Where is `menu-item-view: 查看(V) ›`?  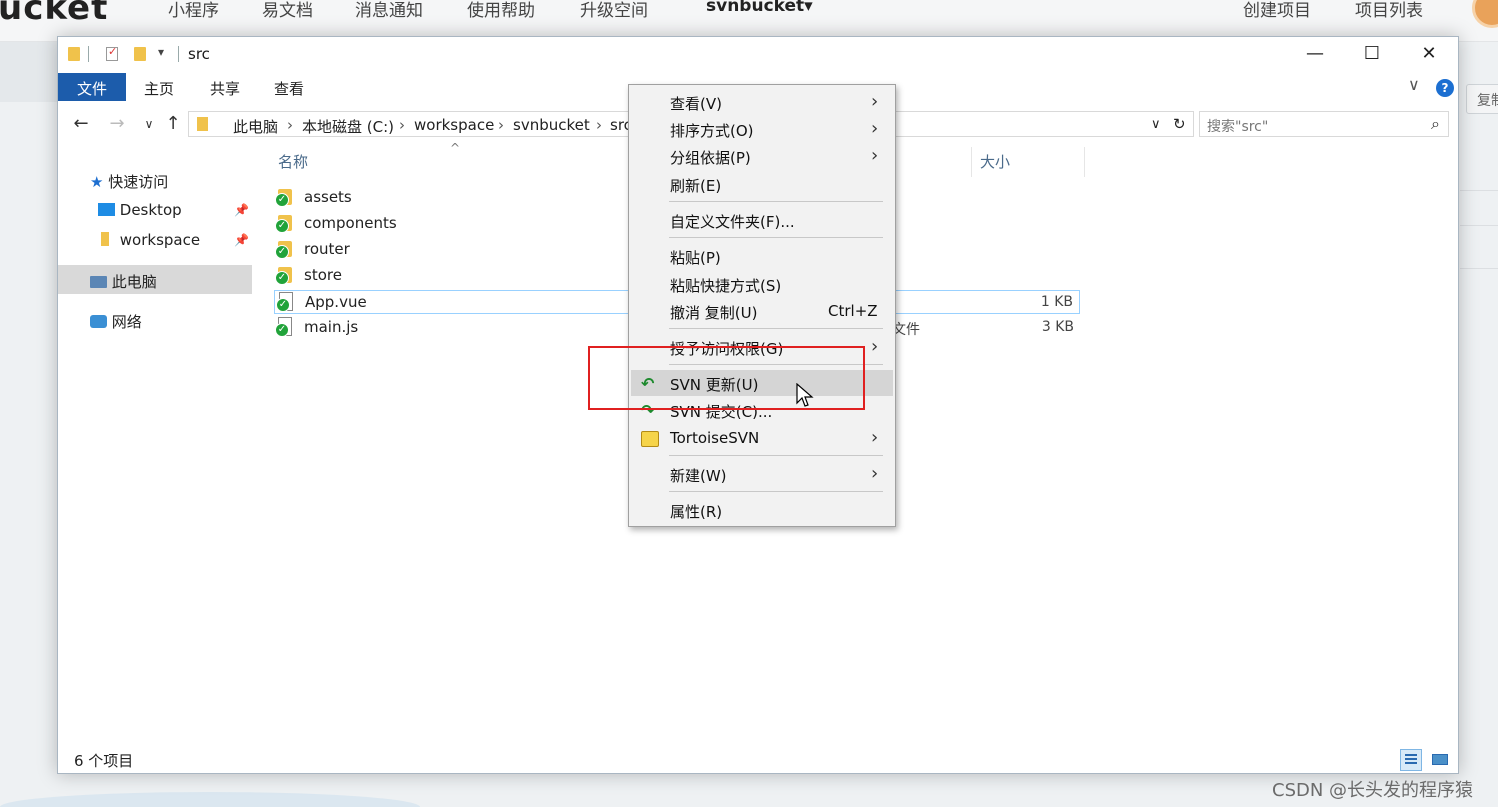
menu-item-view: 查看(V) › is located at coordinates (762, 102).